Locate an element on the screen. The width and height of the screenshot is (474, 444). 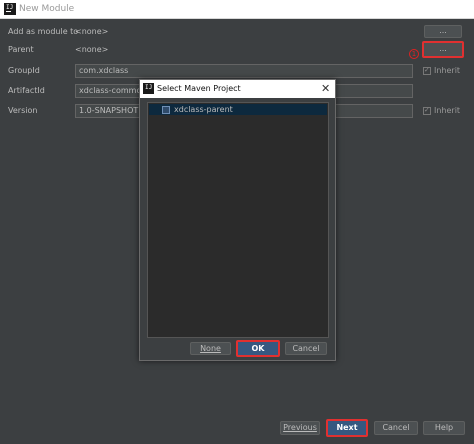
help-button: Help is located at coordinates (444, 428).